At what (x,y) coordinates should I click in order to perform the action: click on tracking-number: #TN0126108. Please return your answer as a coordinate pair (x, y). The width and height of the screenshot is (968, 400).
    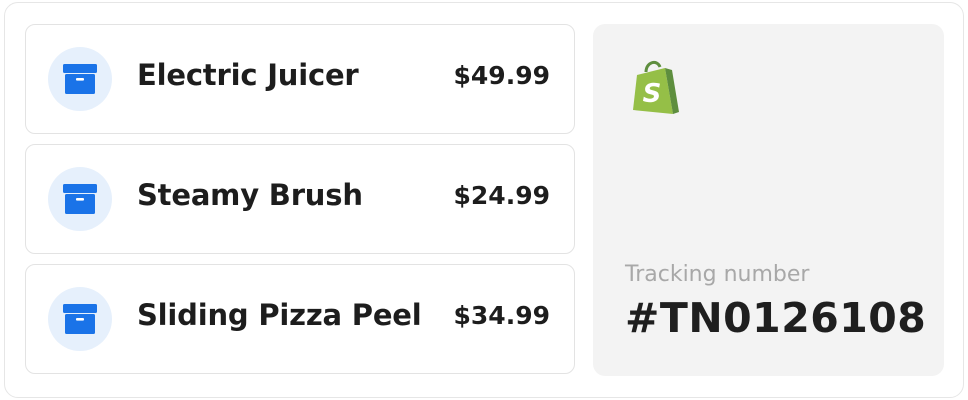
    Looking at the image, I should click on (776, 318).